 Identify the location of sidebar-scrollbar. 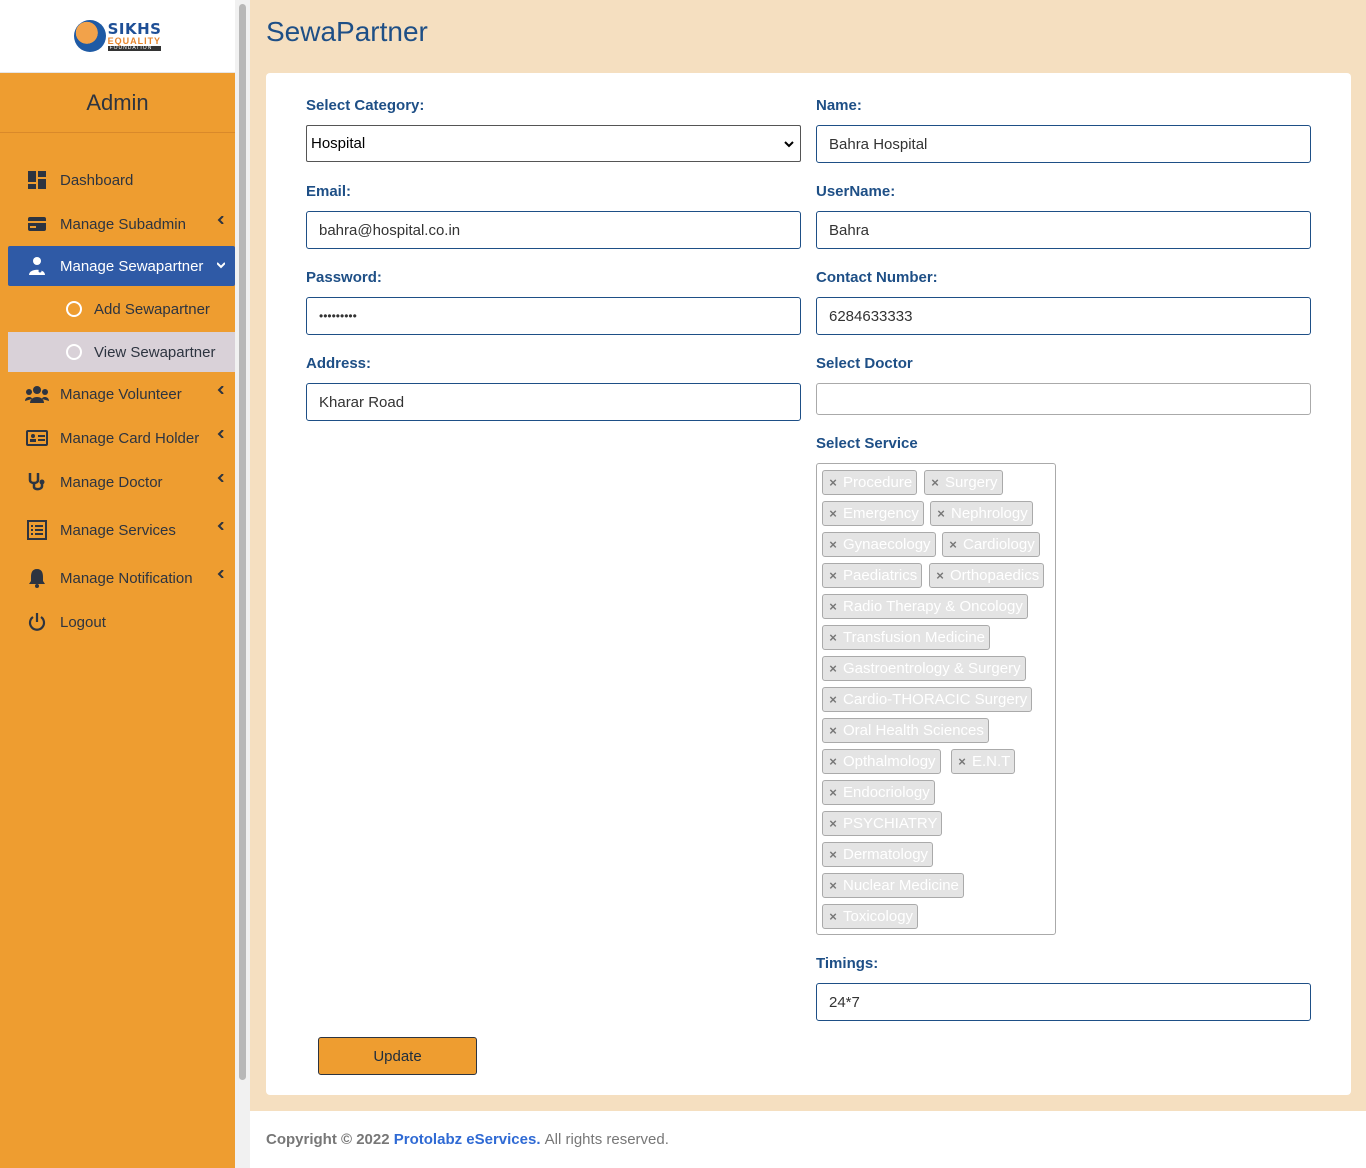
(242, 584).